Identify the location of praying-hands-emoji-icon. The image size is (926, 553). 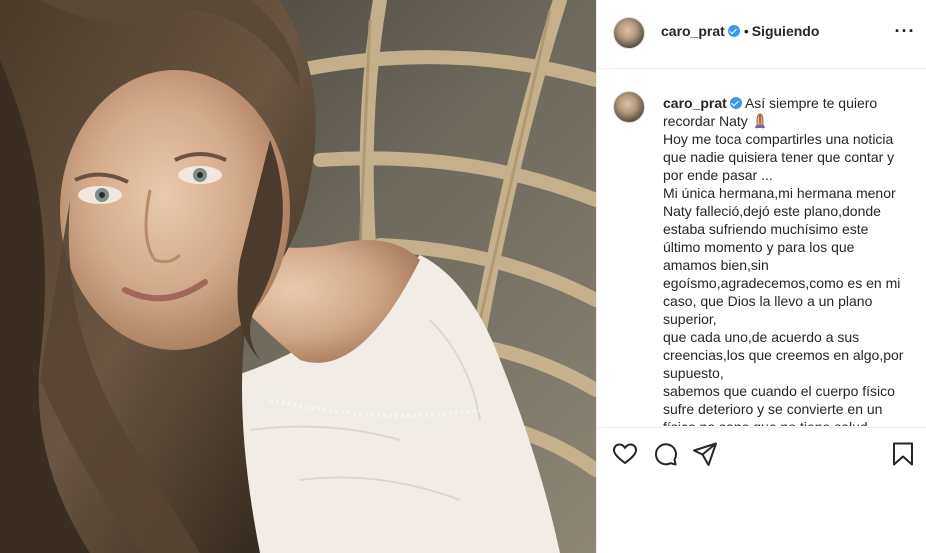
(760, 121).